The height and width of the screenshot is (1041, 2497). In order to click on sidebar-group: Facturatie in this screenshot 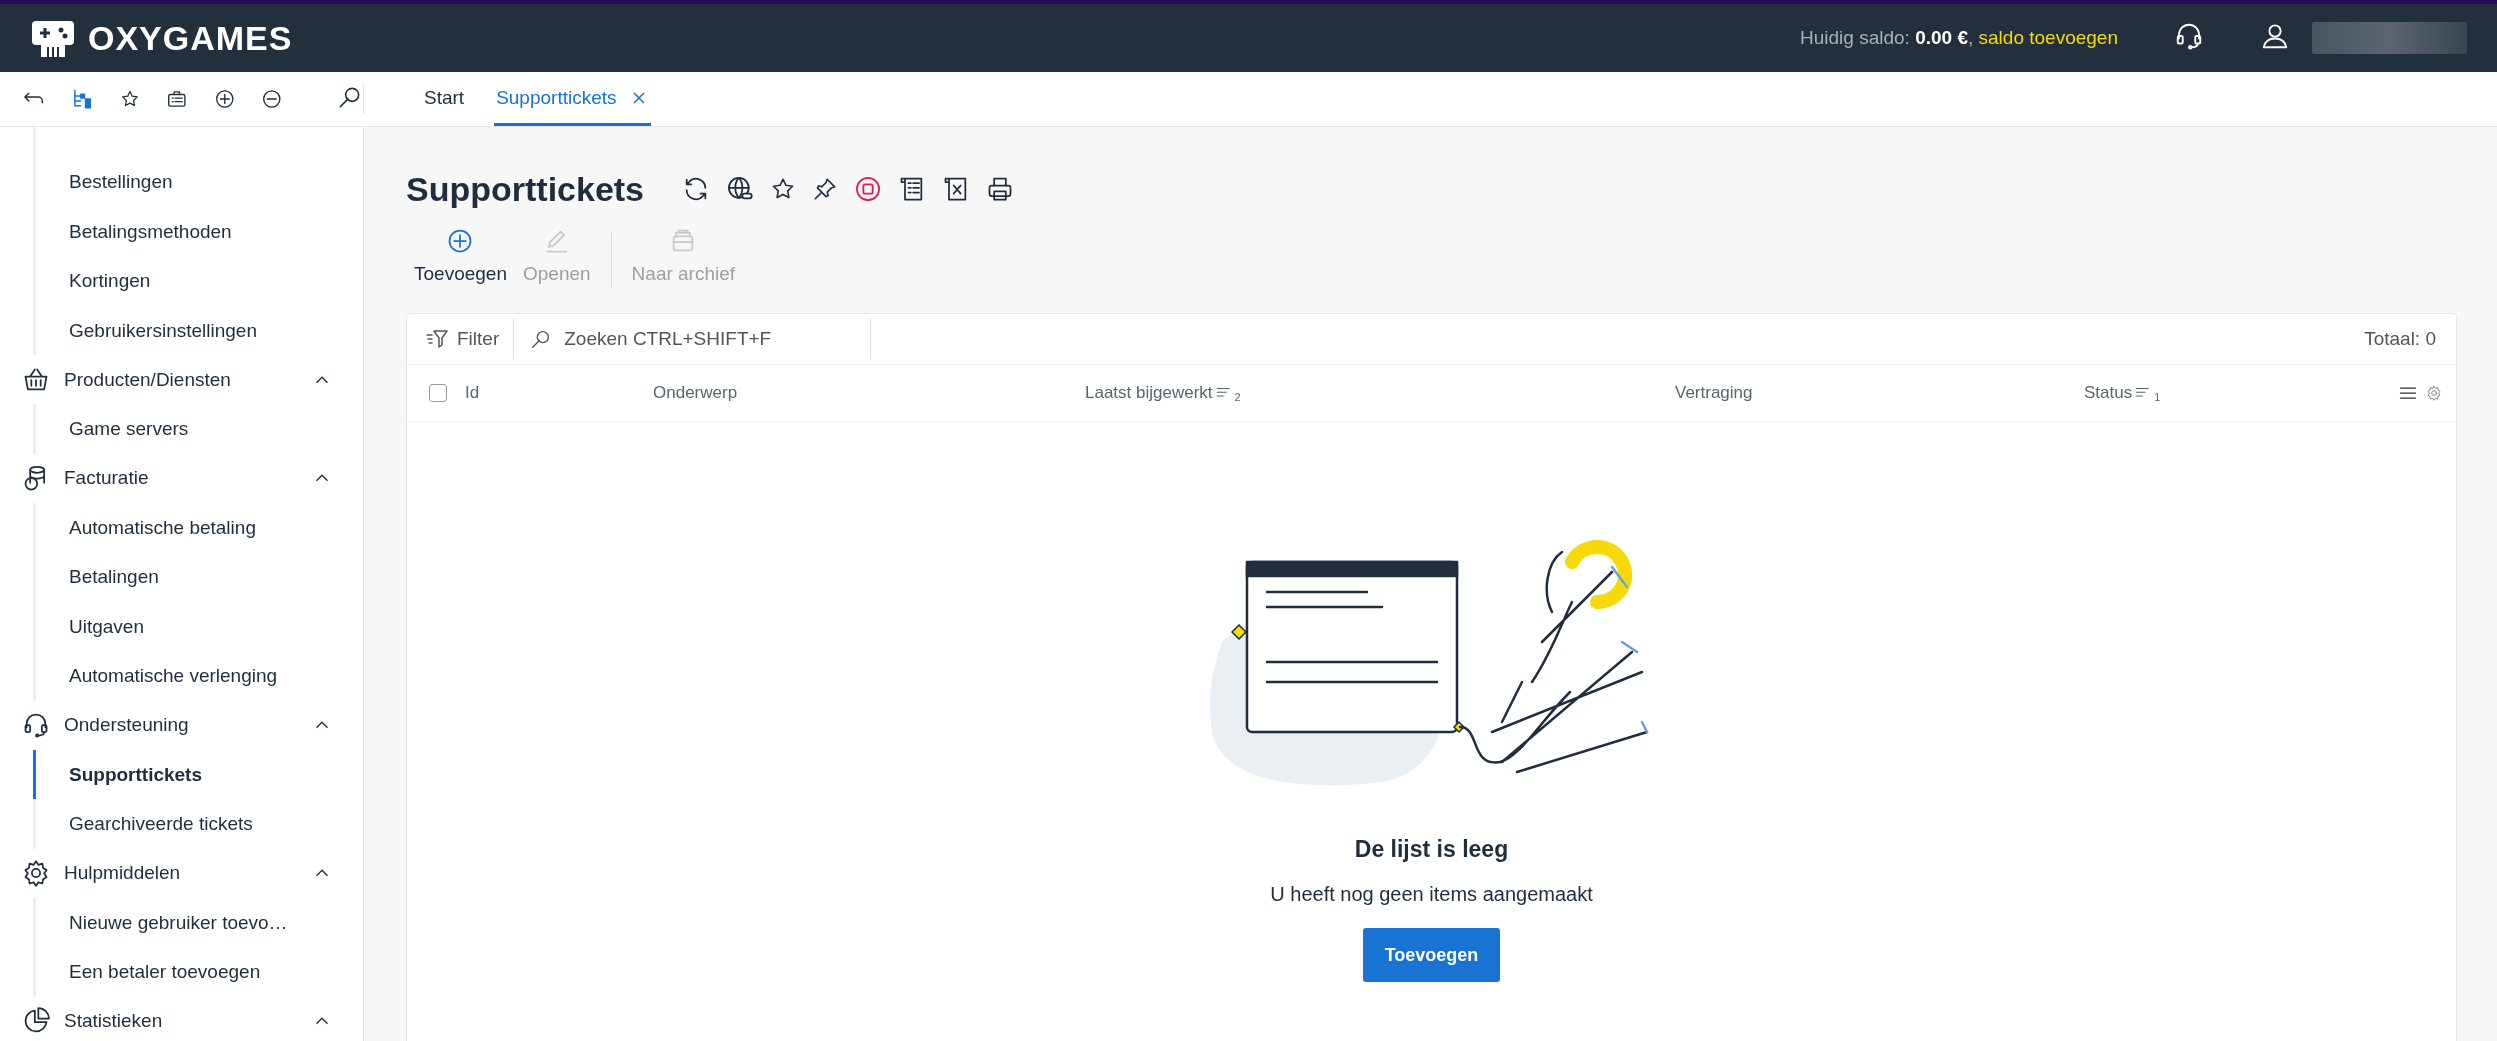, I will do `click(187, 478)`.